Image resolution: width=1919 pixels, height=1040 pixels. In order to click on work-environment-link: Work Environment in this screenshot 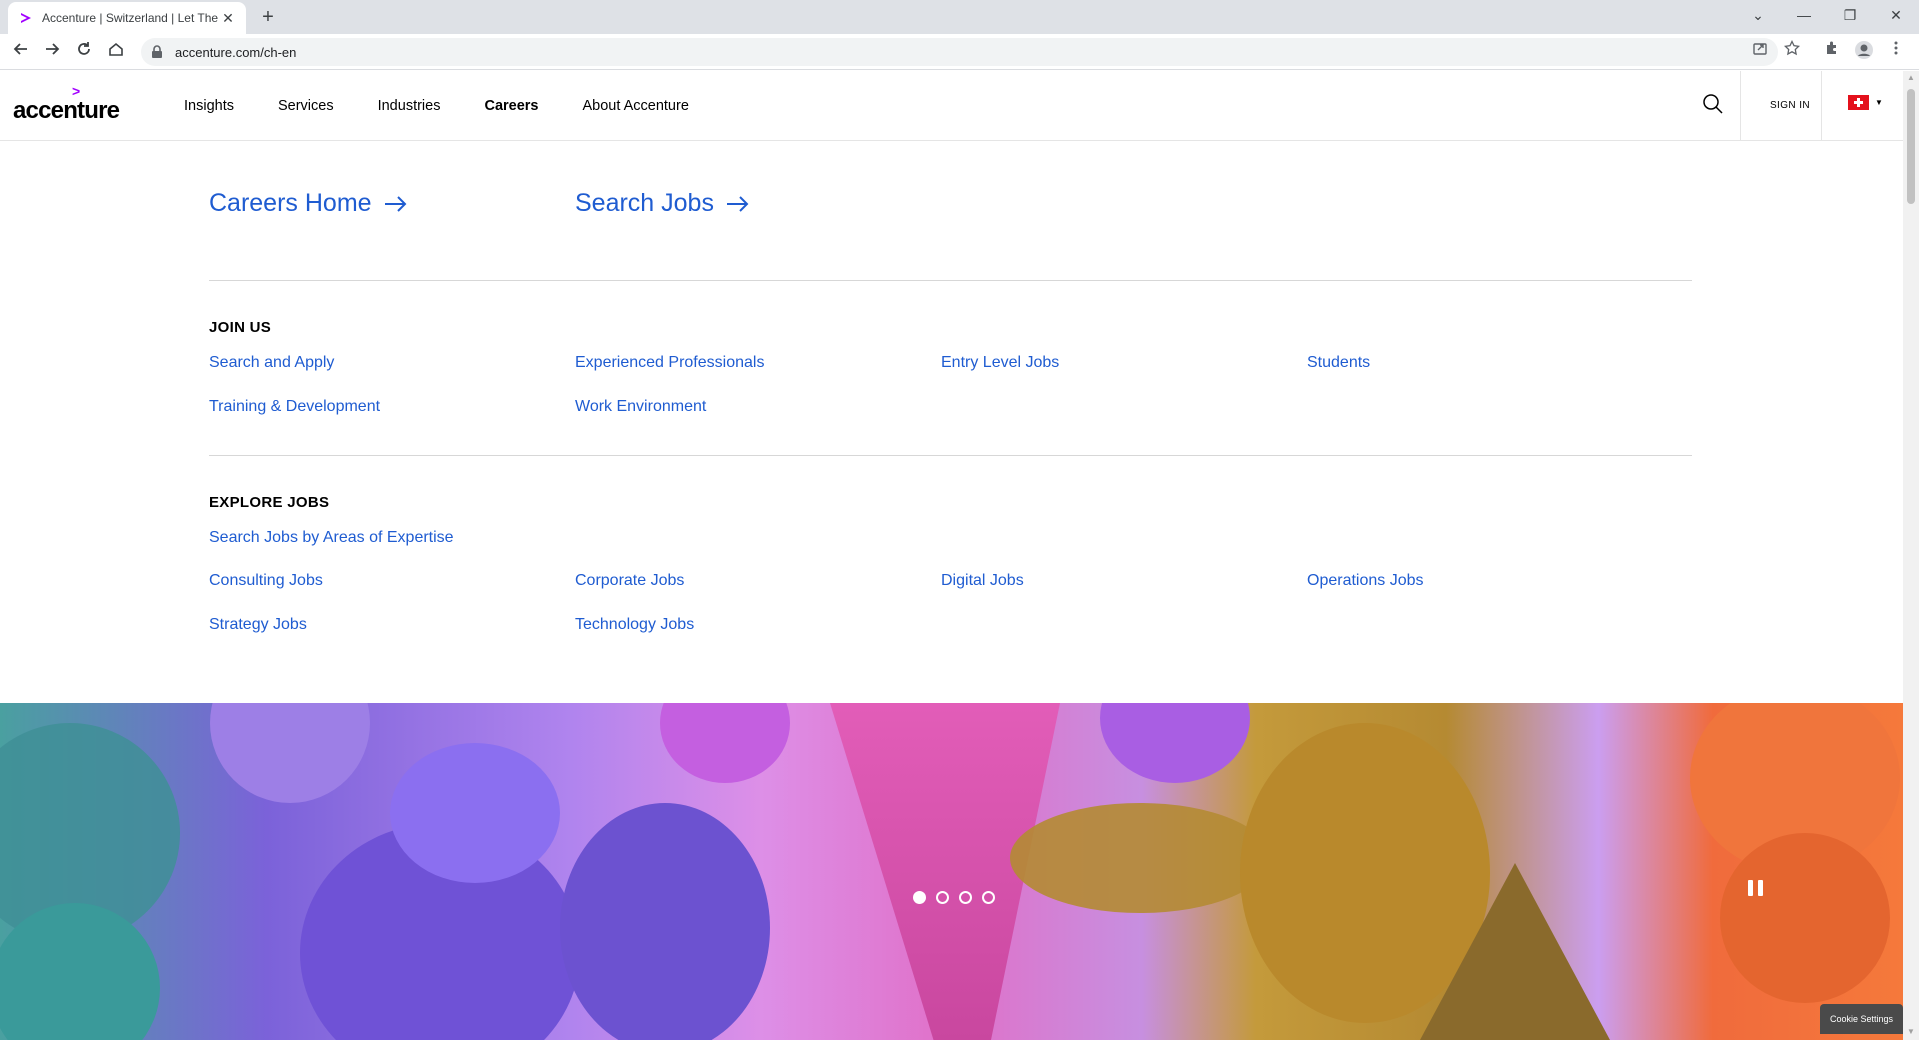, I will do `click(640, 407)`.